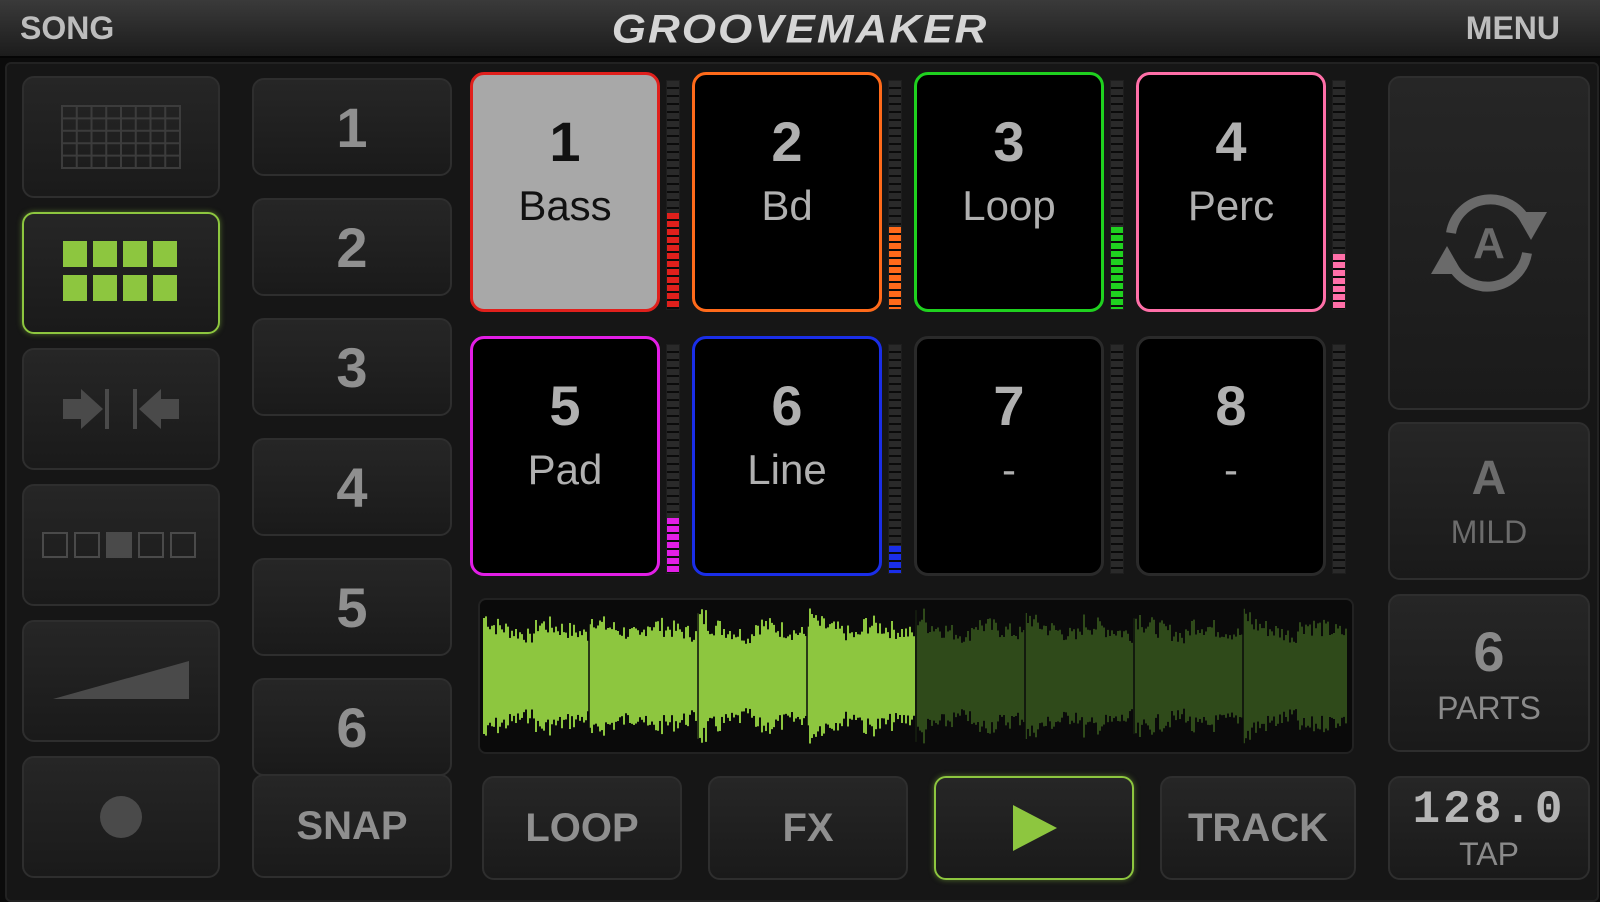  I want to click on merge-view-button, so click(121, 409).